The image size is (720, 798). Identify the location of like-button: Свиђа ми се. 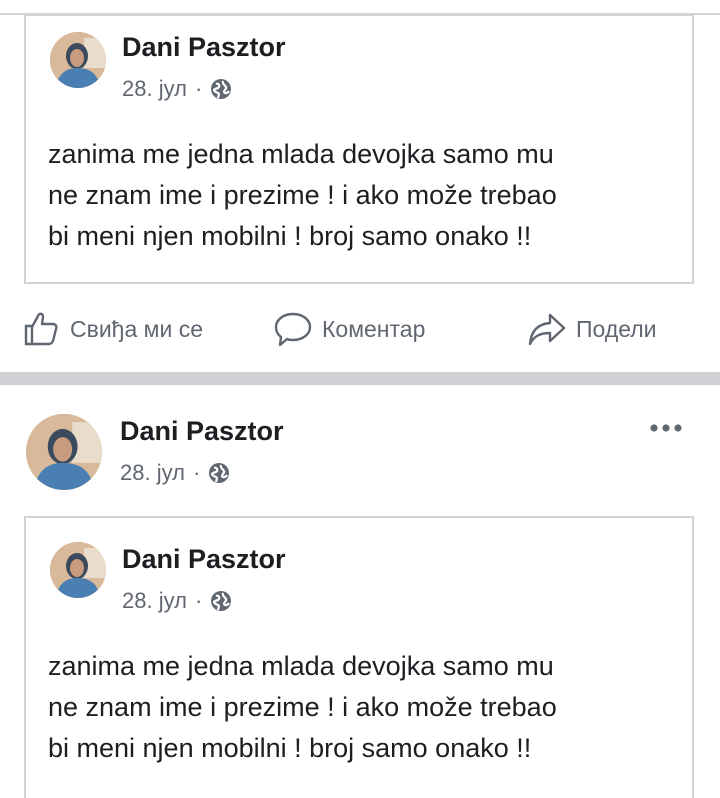
(112, 329).